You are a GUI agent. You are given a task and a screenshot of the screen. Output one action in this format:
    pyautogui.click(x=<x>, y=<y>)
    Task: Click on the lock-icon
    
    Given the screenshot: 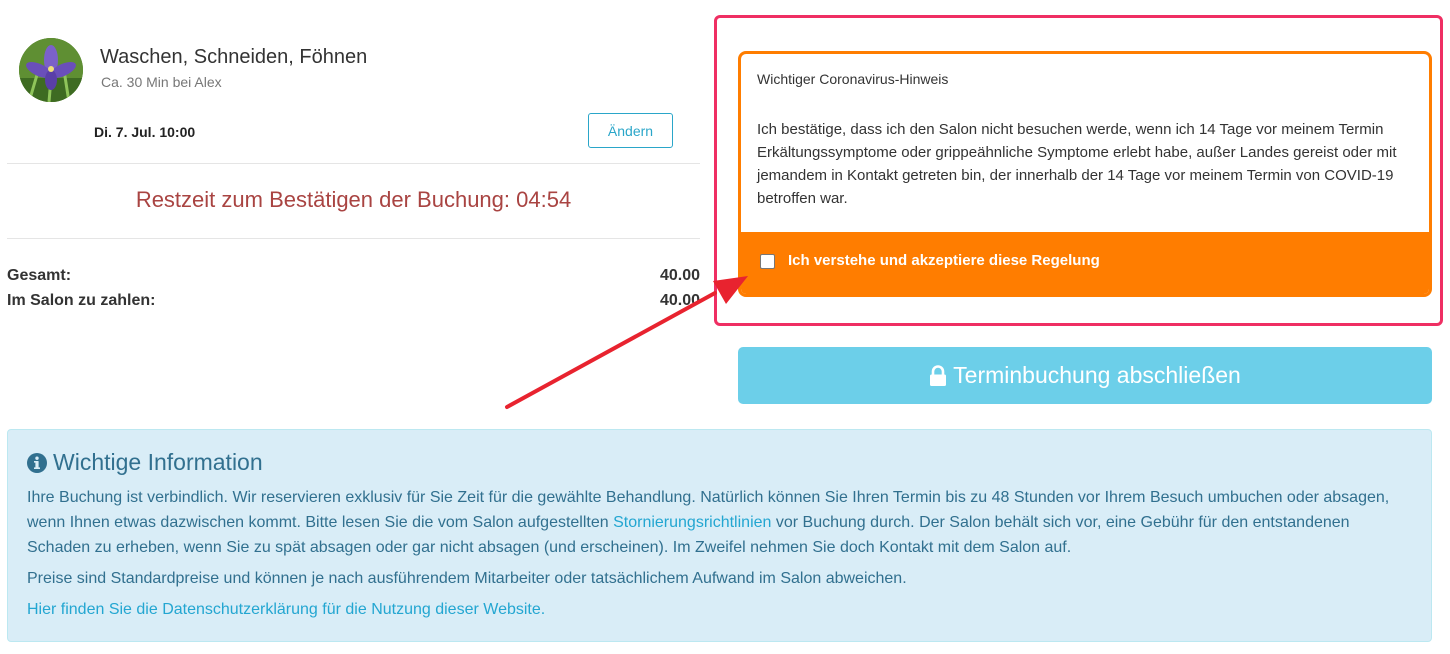 What is the action you would take?
    pyautogui.click(x=938, y=375)
    